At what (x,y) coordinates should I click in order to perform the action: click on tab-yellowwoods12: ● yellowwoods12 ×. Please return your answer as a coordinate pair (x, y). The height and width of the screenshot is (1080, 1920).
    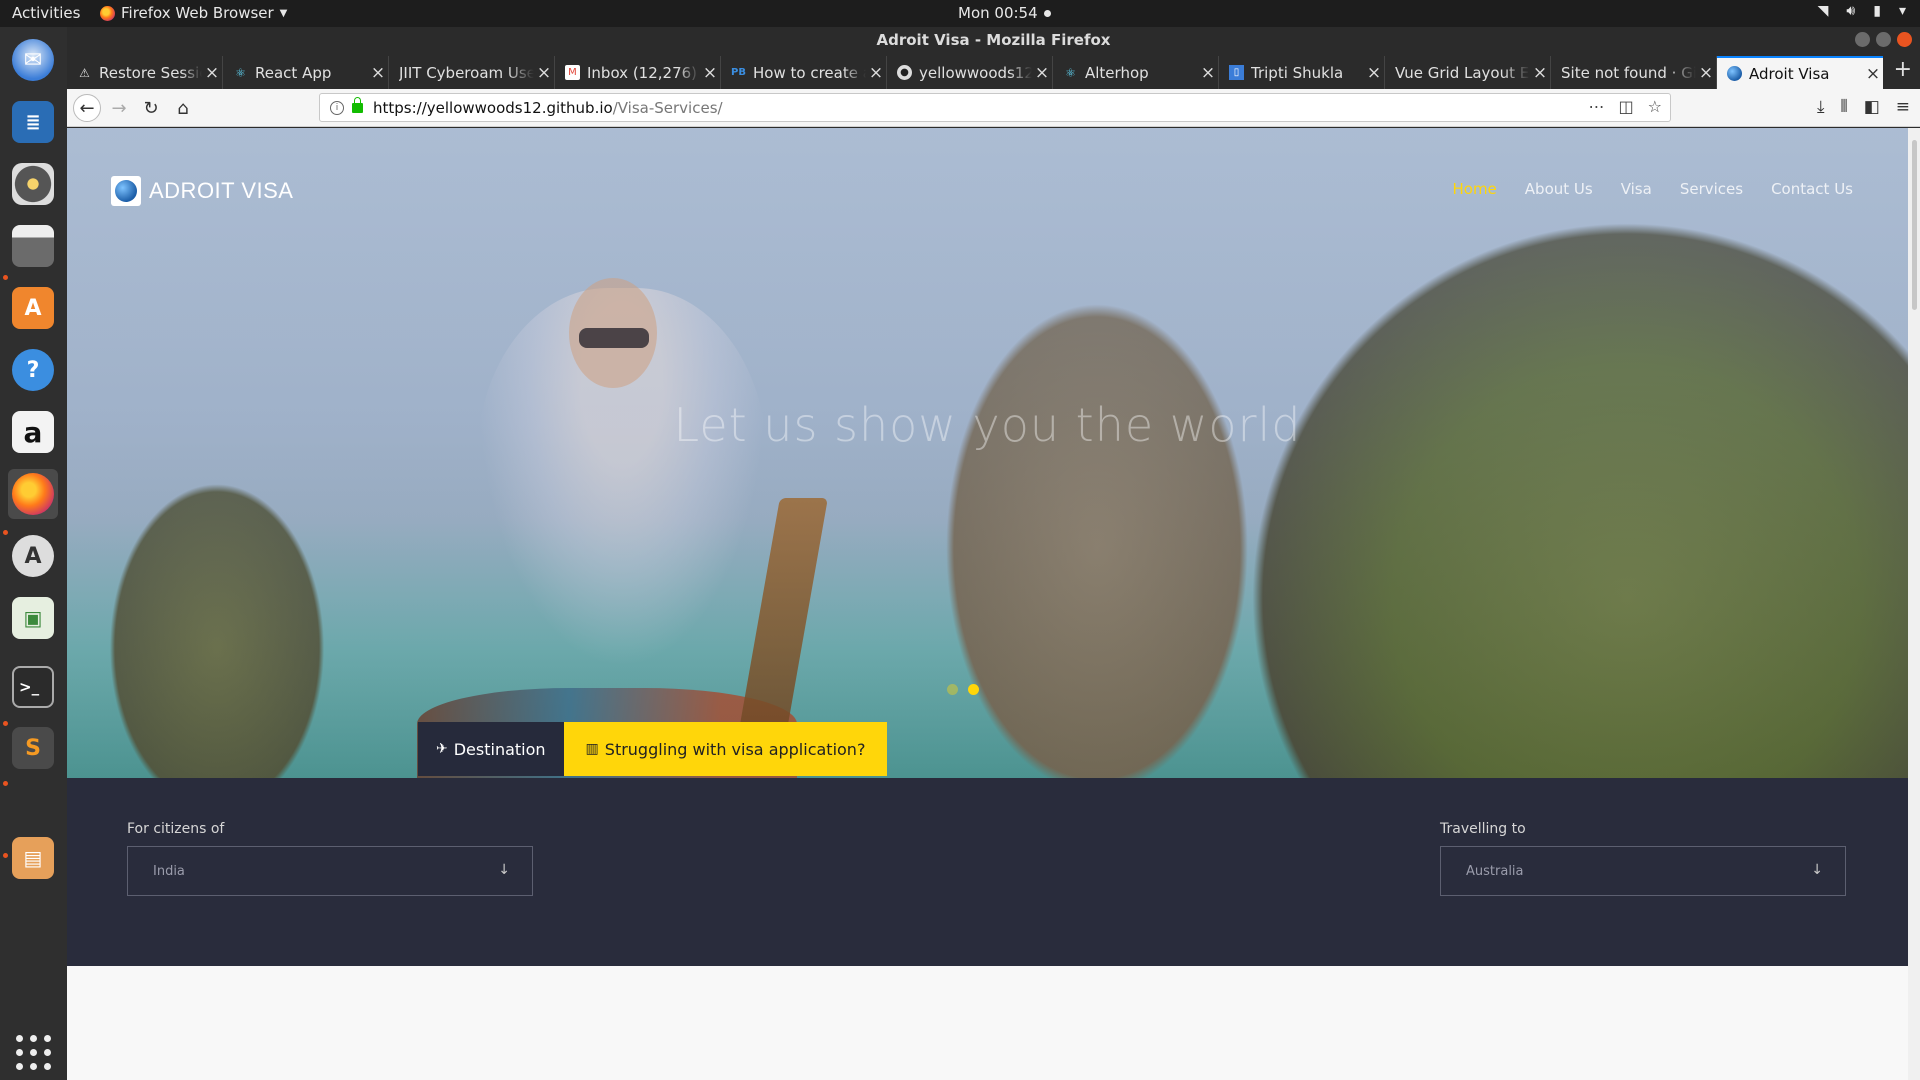
    Looking at the image, I should click on (970, 72).